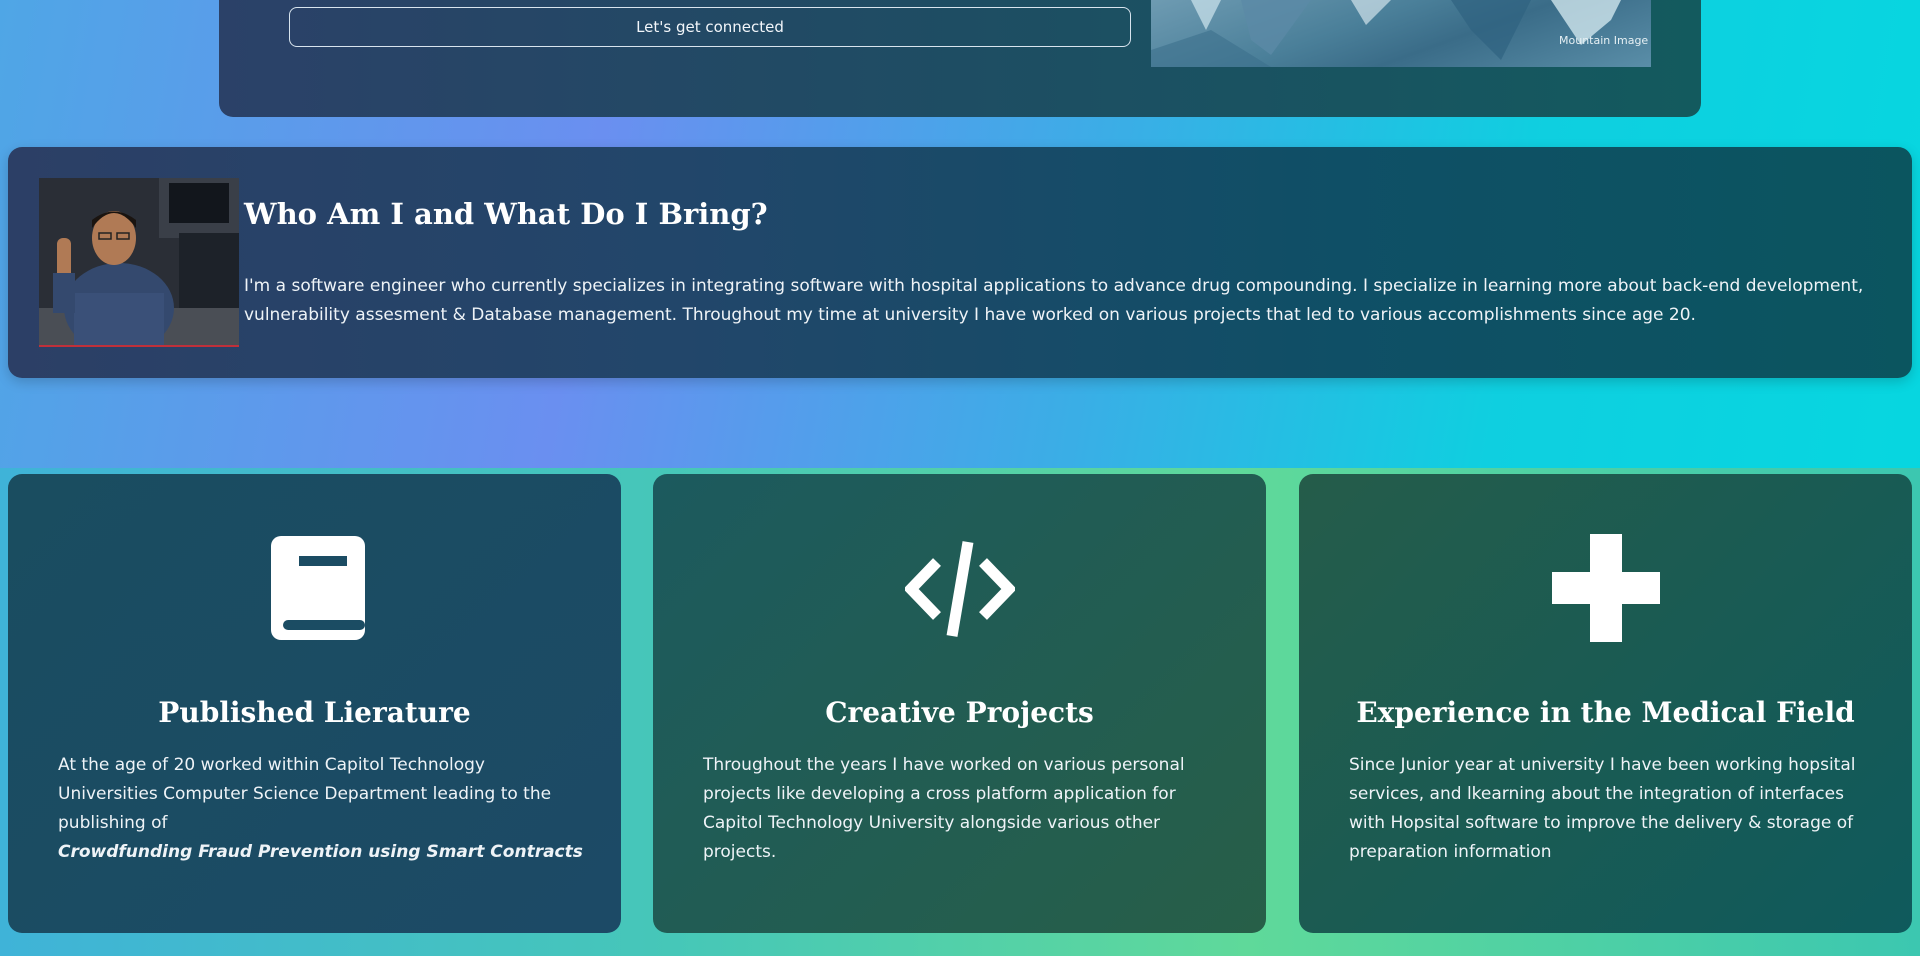 The image size is (1920, 956). Describe the element at coordinates (710, 27) in the screenshot. I see `connect-button: Let's get connected` at that location.